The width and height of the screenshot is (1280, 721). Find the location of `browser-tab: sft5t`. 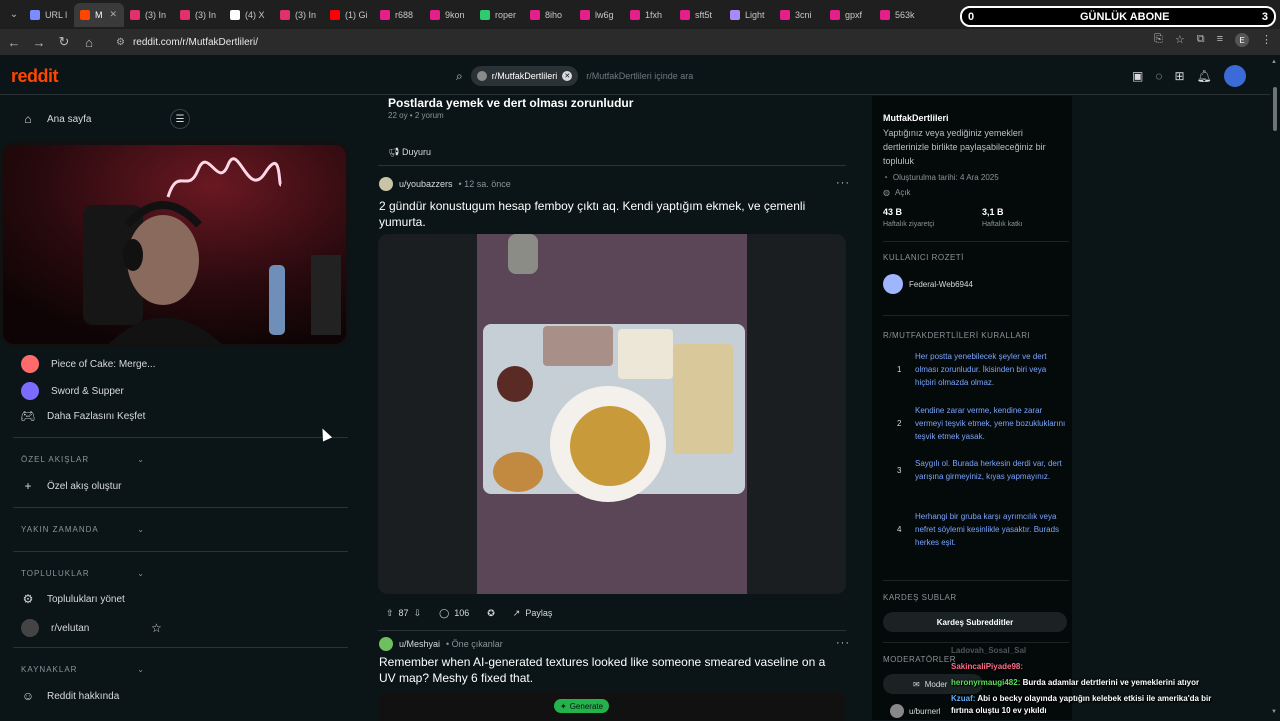

browser-tab: sft5t is located at coordinates (699, 15).